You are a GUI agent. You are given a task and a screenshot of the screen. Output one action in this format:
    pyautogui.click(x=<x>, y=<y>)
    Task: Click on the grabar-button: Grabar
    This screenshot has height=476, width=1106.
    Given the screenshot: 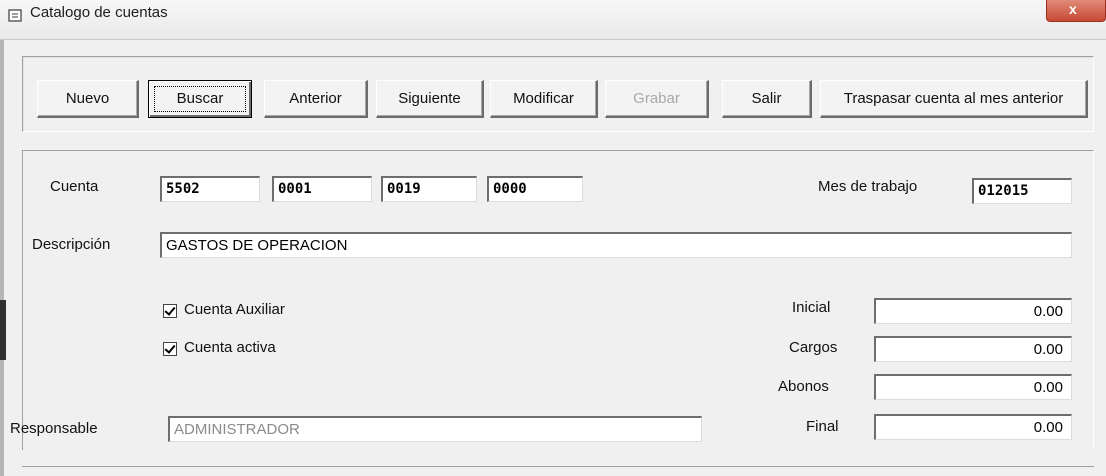 What is the action you would take?
    pyautogui.click(x=657, y=99)
    